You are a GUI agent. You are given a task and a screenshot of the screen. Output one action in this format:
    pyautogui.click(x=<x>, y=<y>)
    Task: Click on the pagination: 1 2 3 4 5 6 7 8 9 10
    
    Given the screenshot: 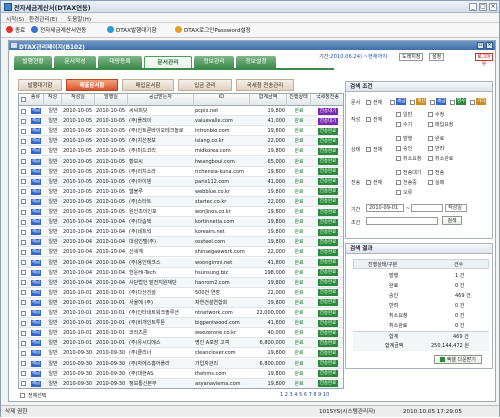 What is the action you would take?
    pyautogui.click(x=304, y=395)
    